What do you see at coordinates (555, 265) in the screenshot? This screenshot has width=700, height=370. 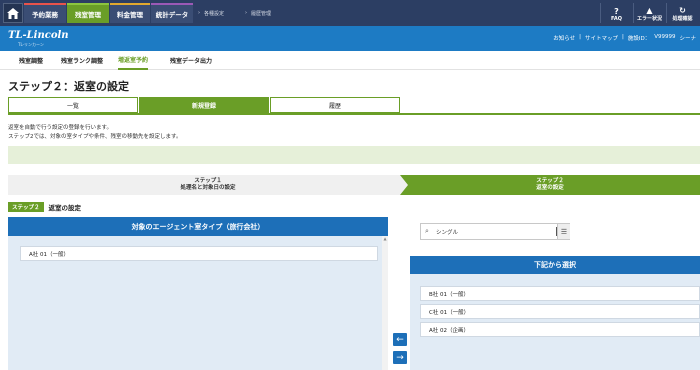 I see `panel-title: 下記から選択` at bounding box center [555, 265].